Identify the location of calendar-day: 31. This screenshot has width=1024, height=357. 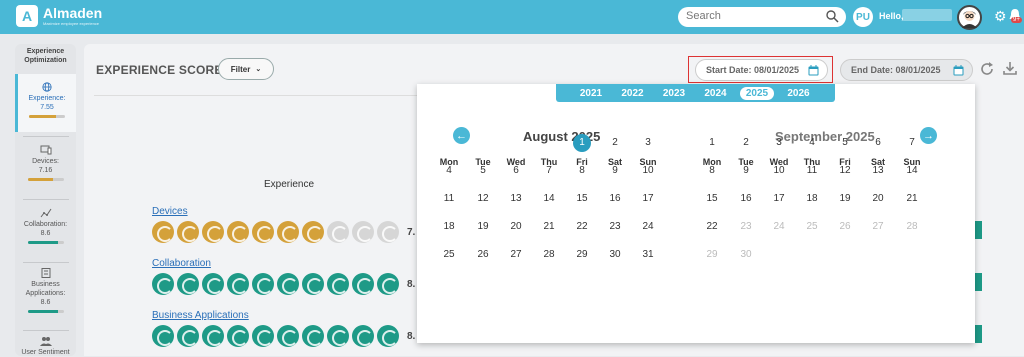
(648, 255).